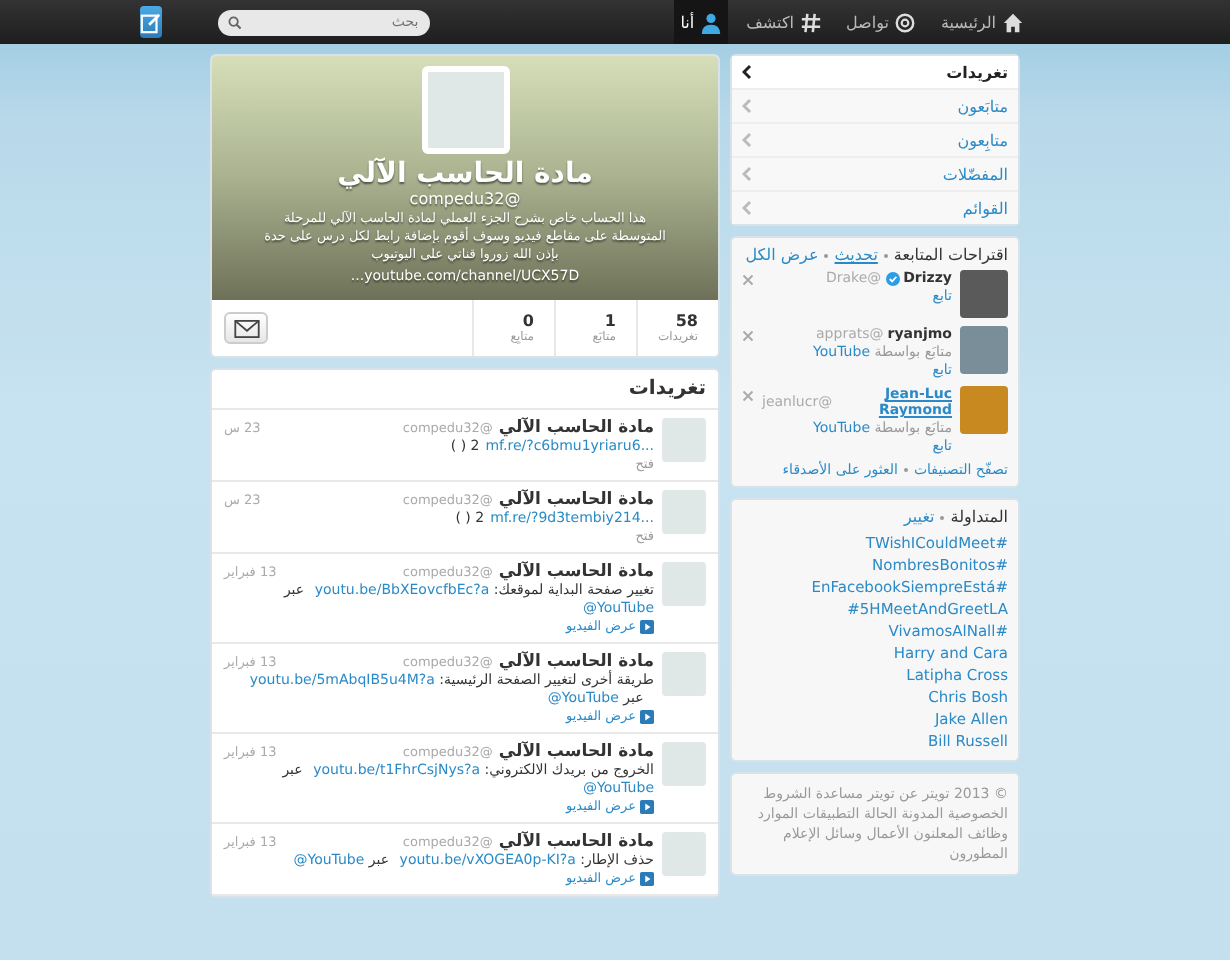  I want to click on nav-link: أنا, so click(701, 22).